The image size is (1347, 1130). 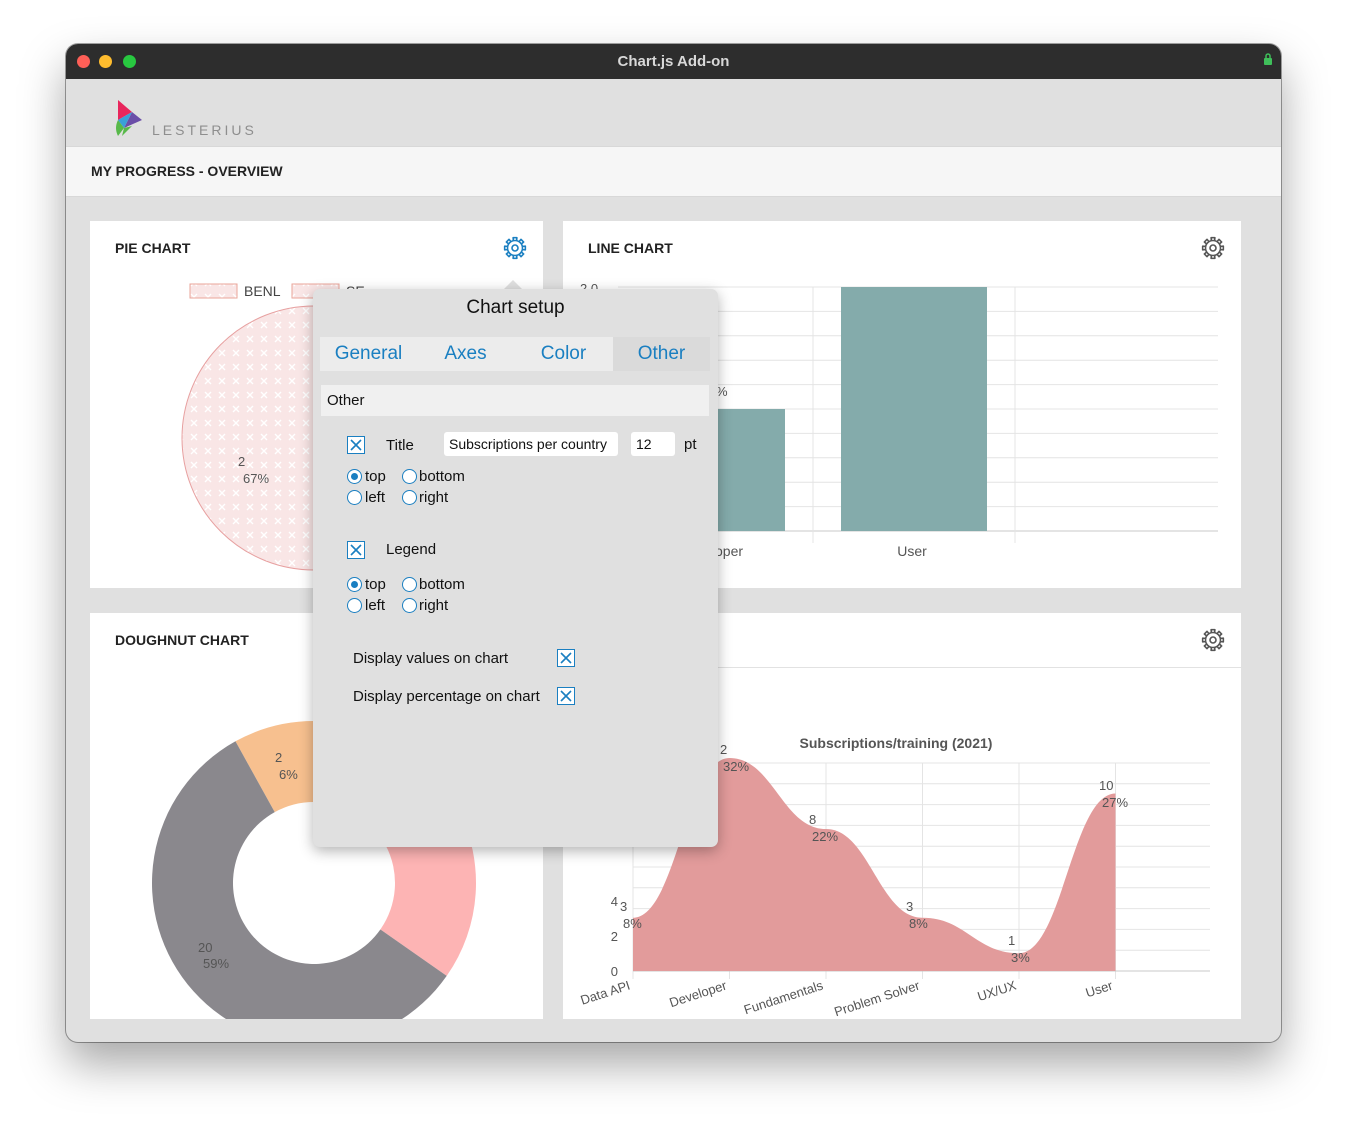 I want to click on area-value-label: 2, so click(x=723, y=749).